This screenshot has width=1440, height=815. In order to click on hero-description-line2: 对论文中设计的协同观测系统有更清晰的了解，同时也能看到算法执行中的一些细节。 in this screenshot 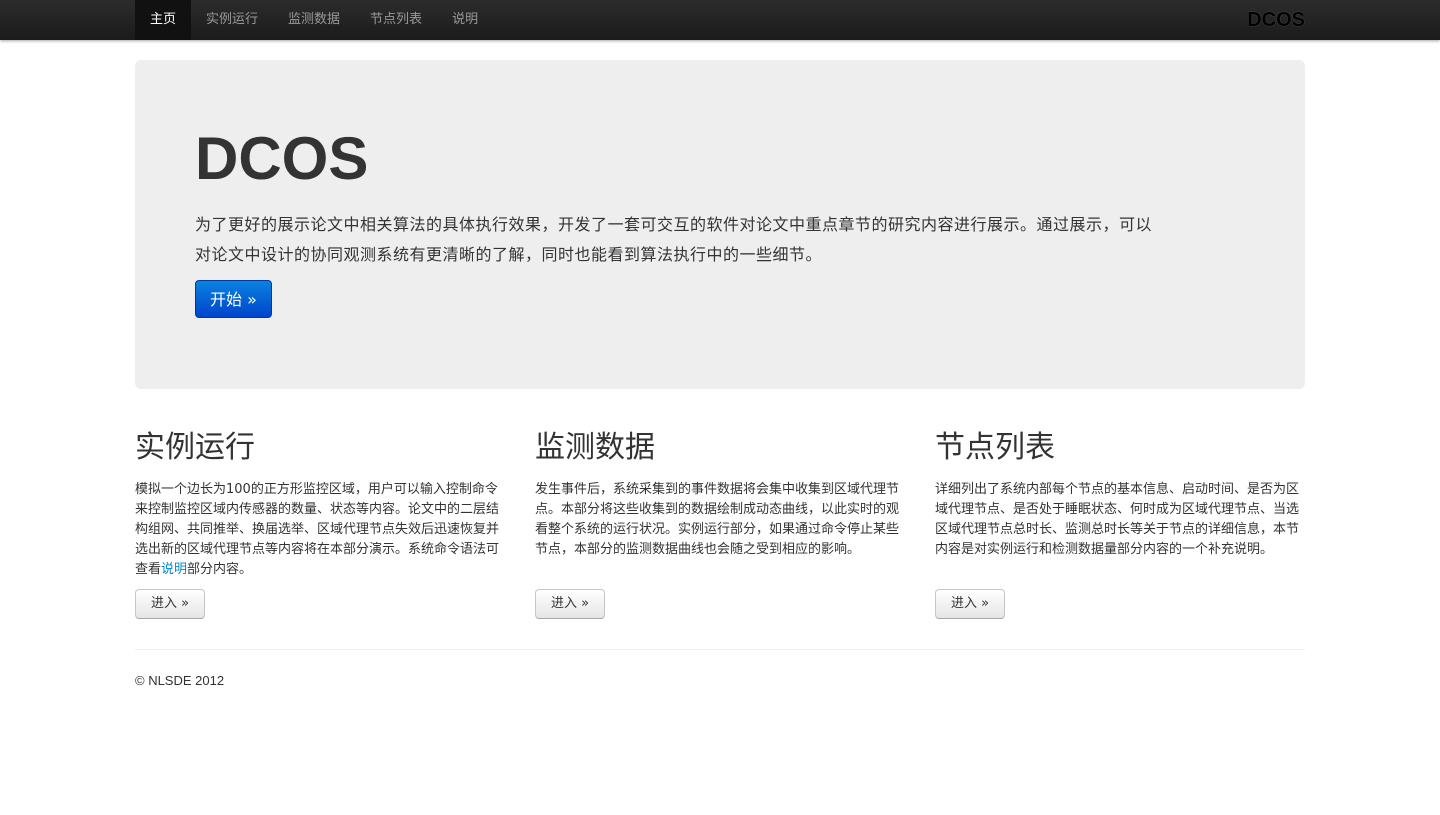, I will do `click(509, 254)`.